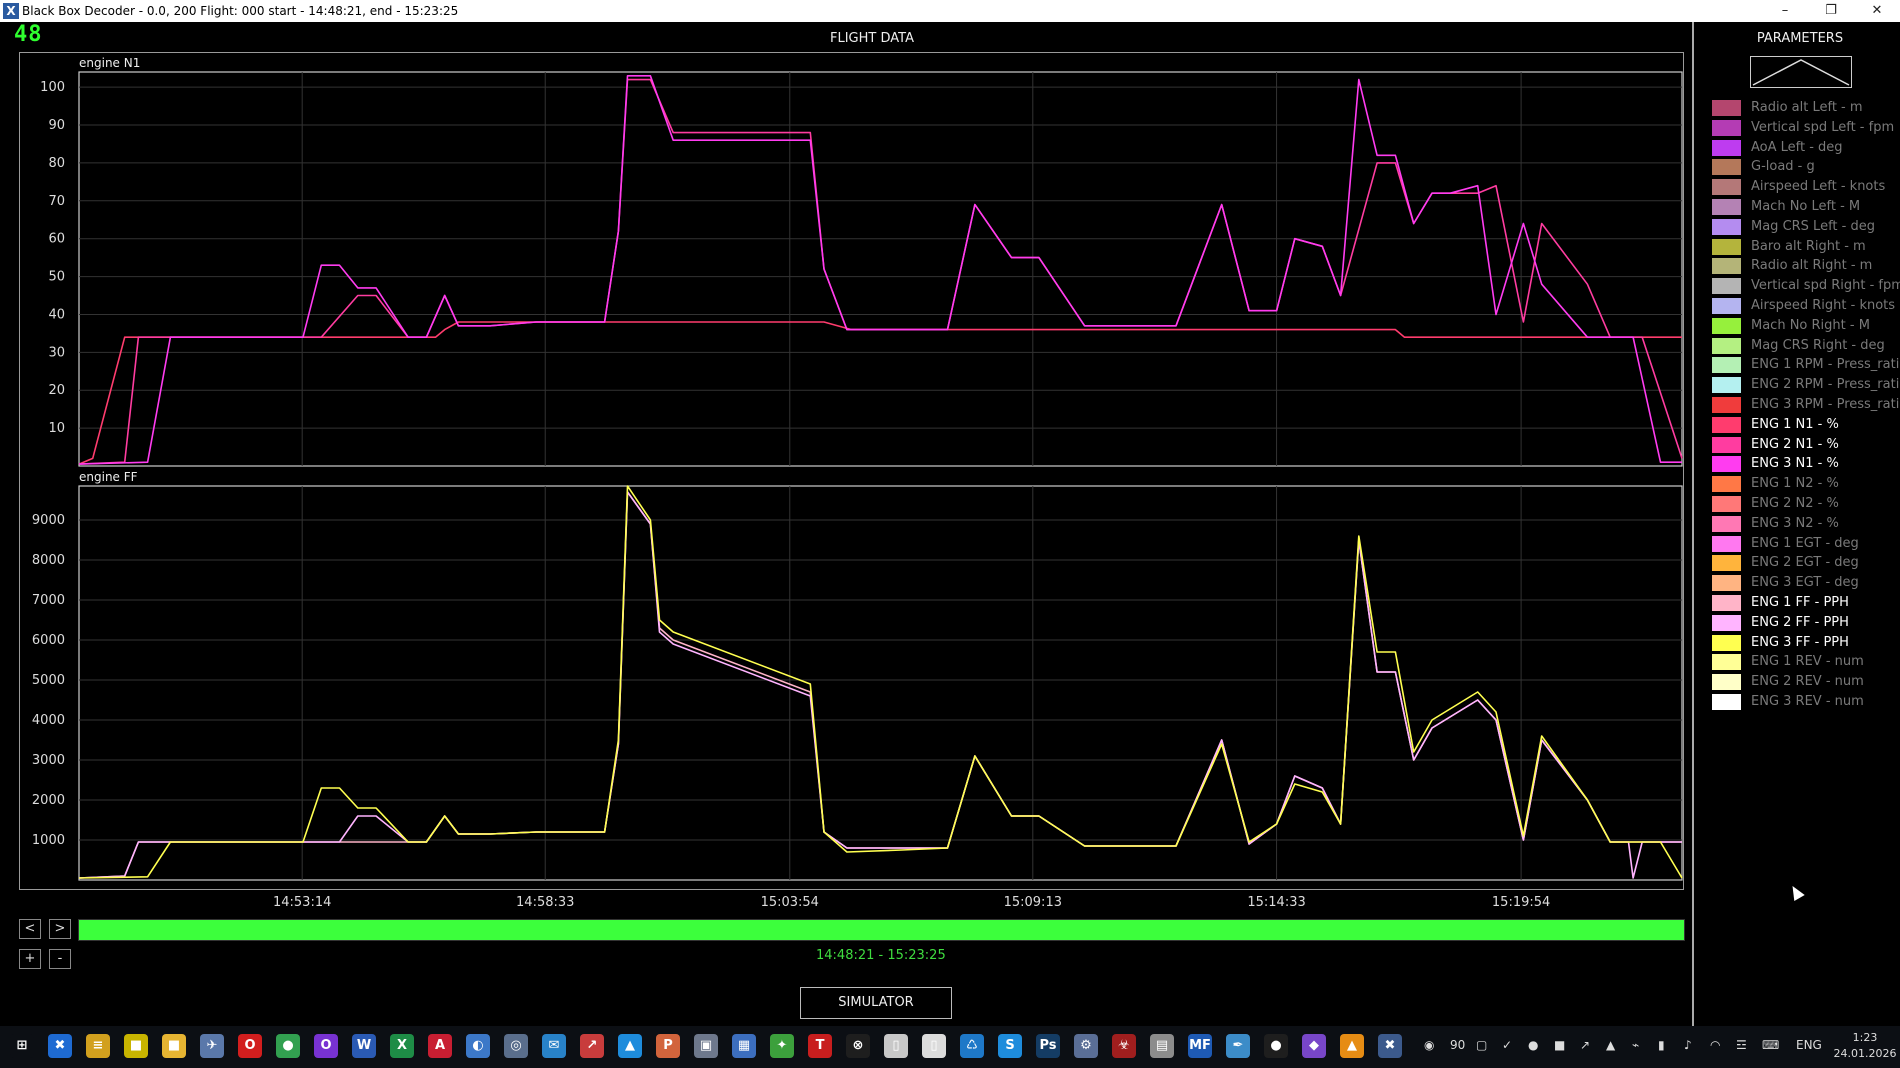  What do you see at coordinates (1806, 306) in the screenshot?
I see `parameter-item: Airspeed Right - knots` at bounding box center [1806, 306].